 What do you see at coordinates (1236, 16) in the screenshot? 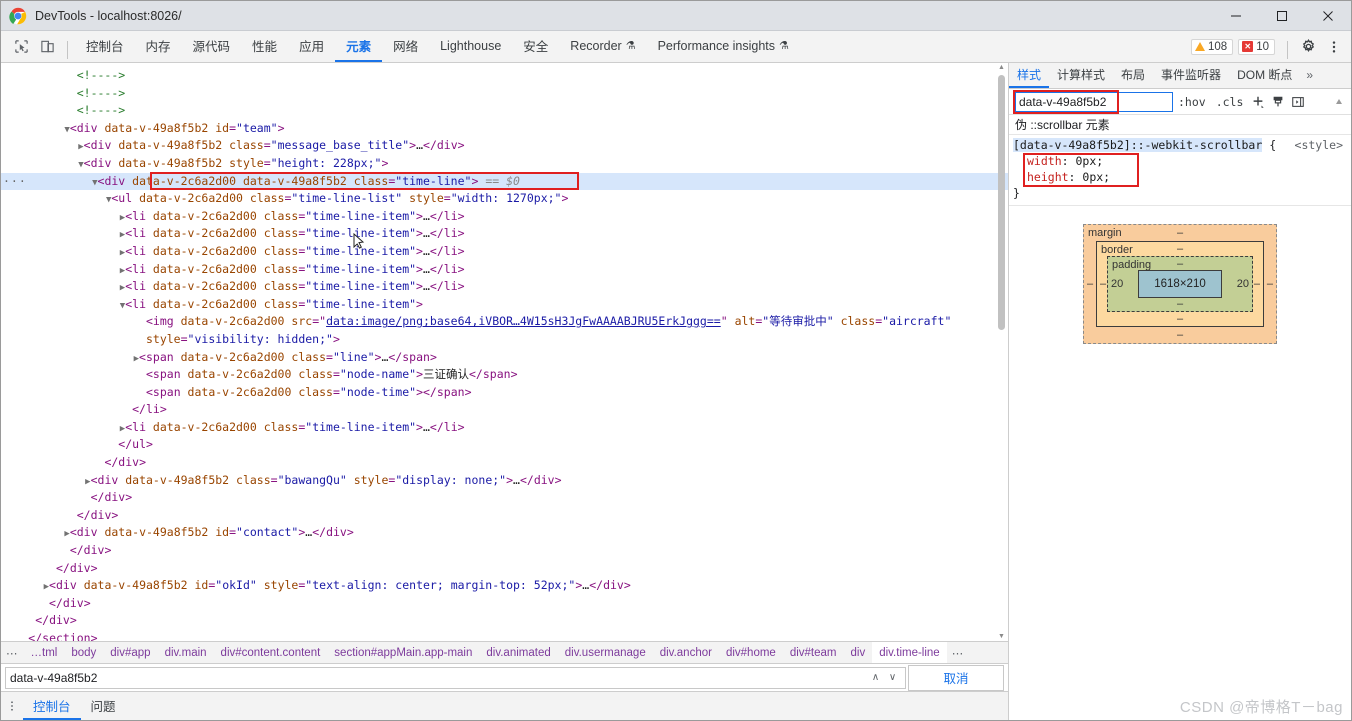
I see `minimize-button` at bounding box center [1236, 16].